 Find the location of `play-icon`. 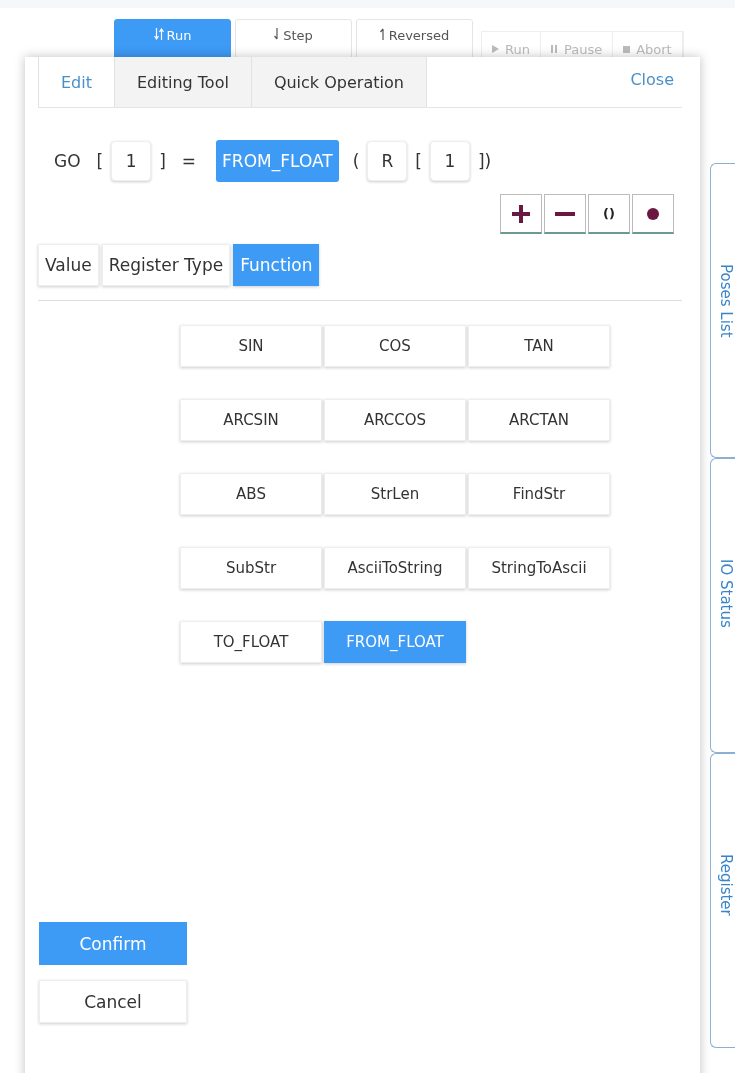

play-icon is located at coordinates (495, 49).